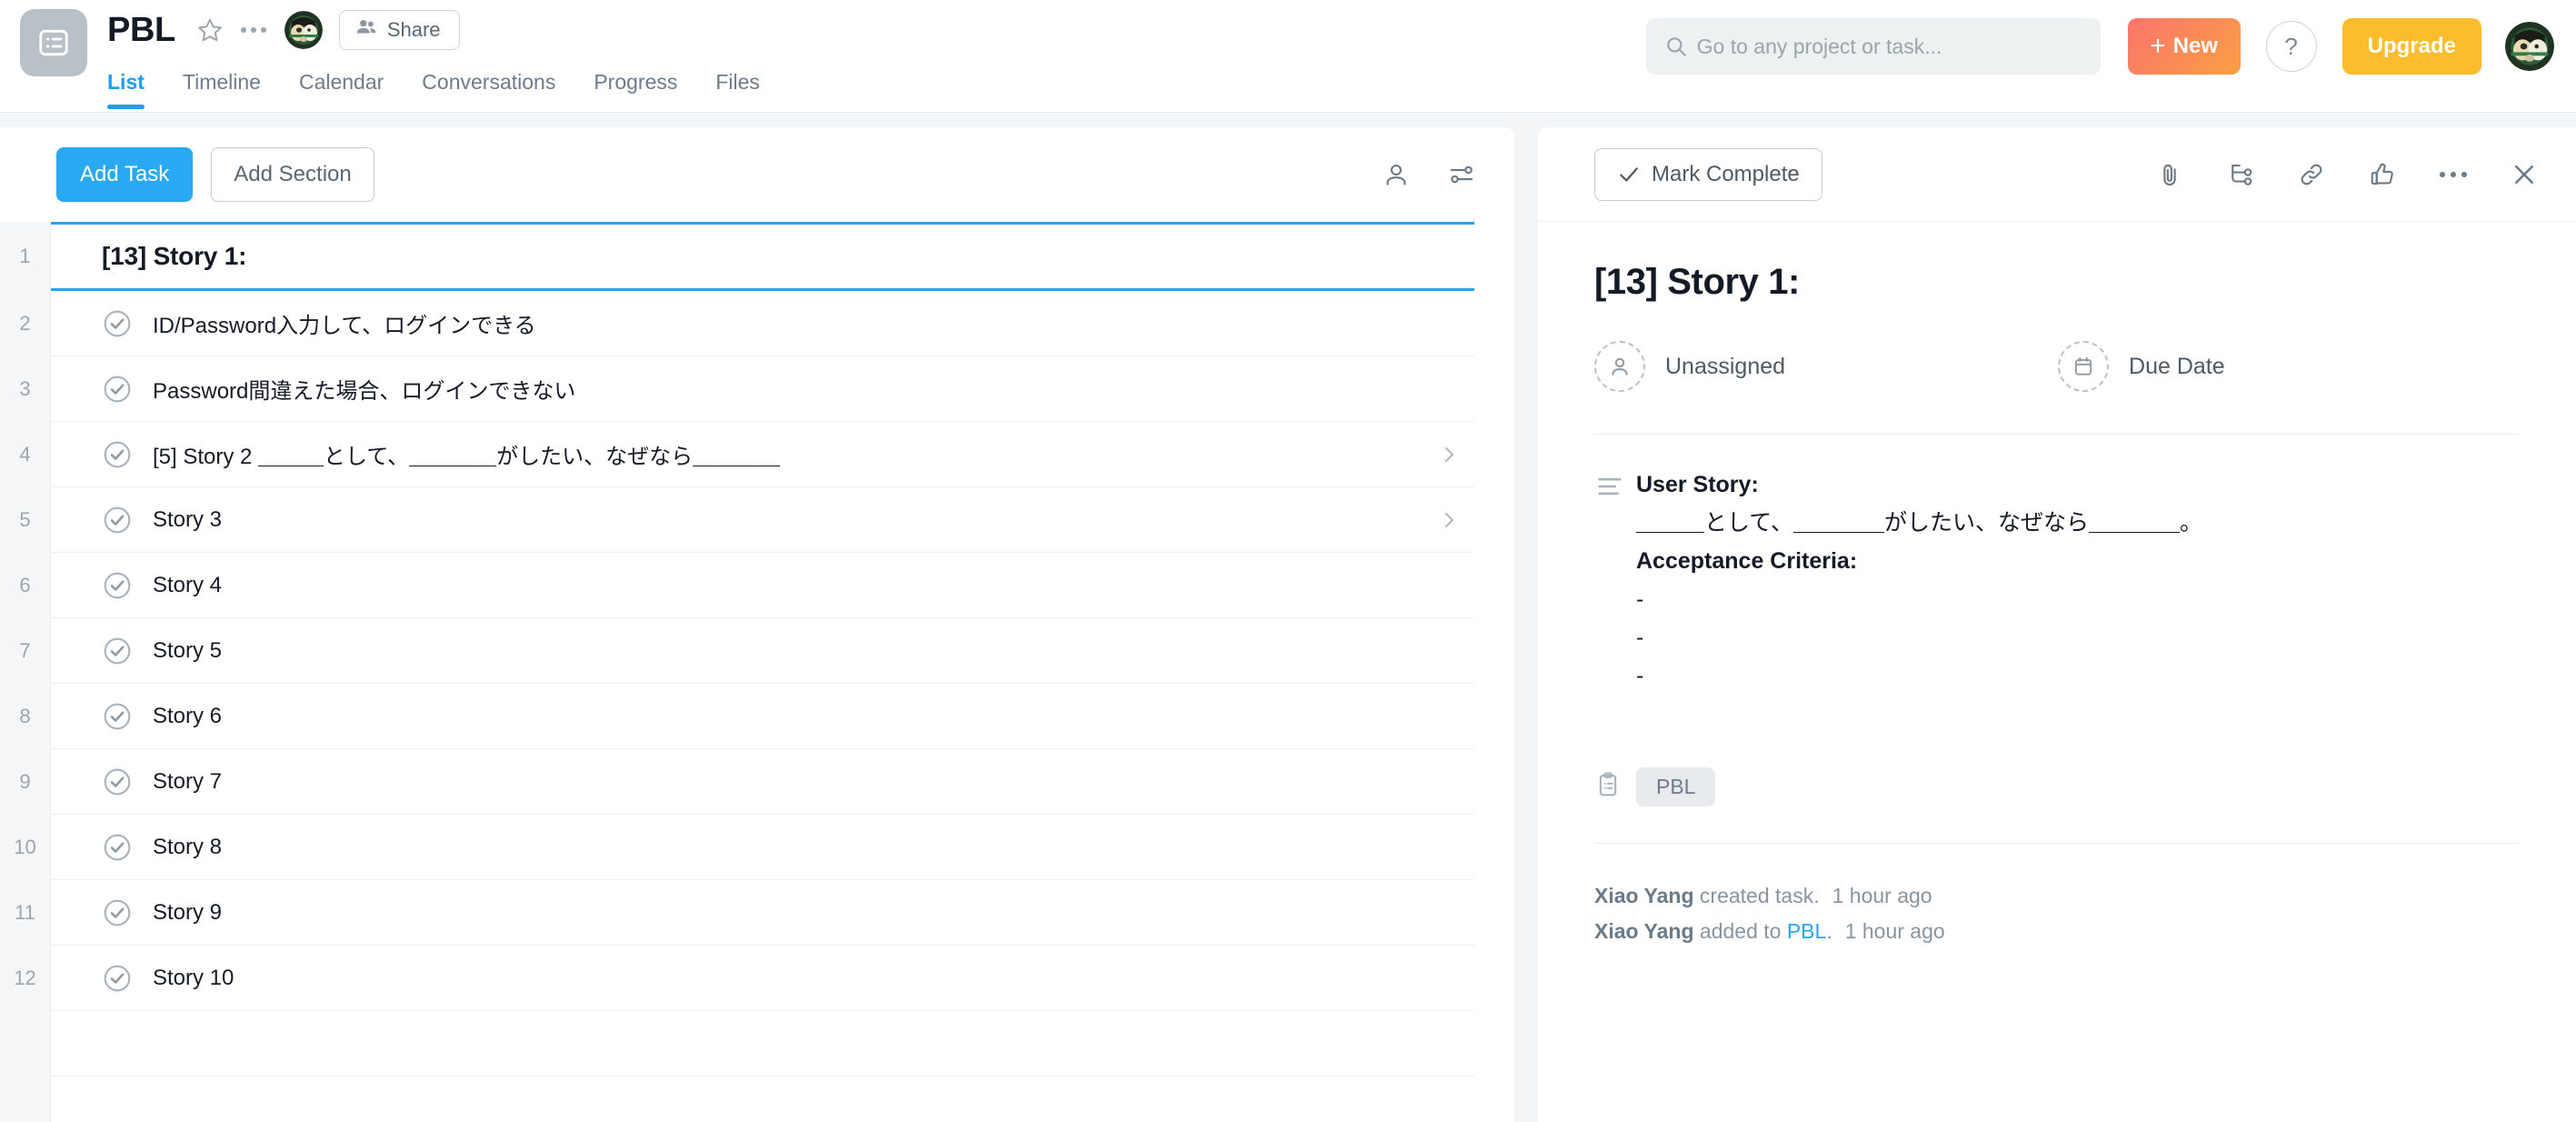 Image resolution: width=2576 pixels, height=1122 pixels. I want to click on tab-timeline: Timeline, so click(222, 89).